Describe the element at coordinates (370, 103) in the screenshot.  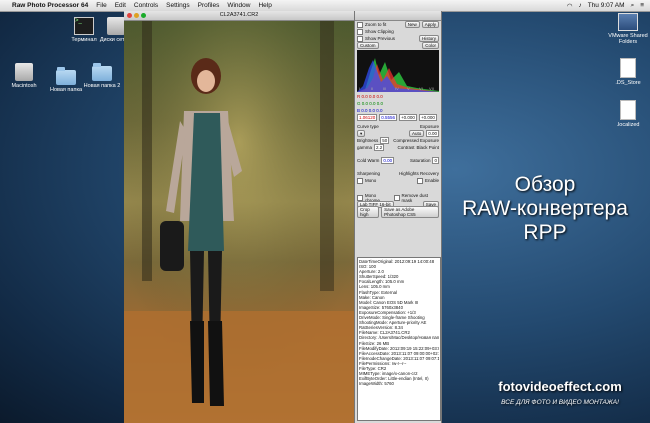
I see `green-readout: G 0.0 0.0 0.0` at that location.